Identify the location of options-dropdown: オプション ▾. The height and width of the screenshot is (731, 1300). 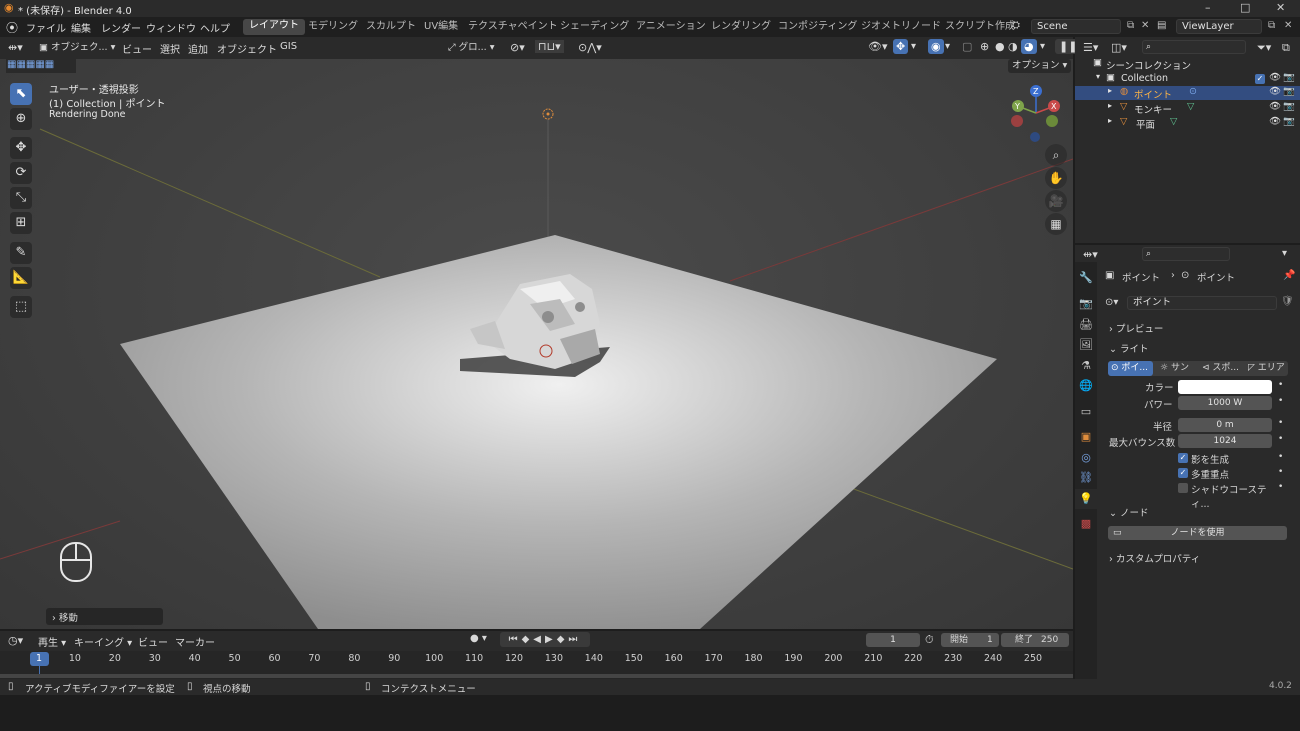
(1040, 66).